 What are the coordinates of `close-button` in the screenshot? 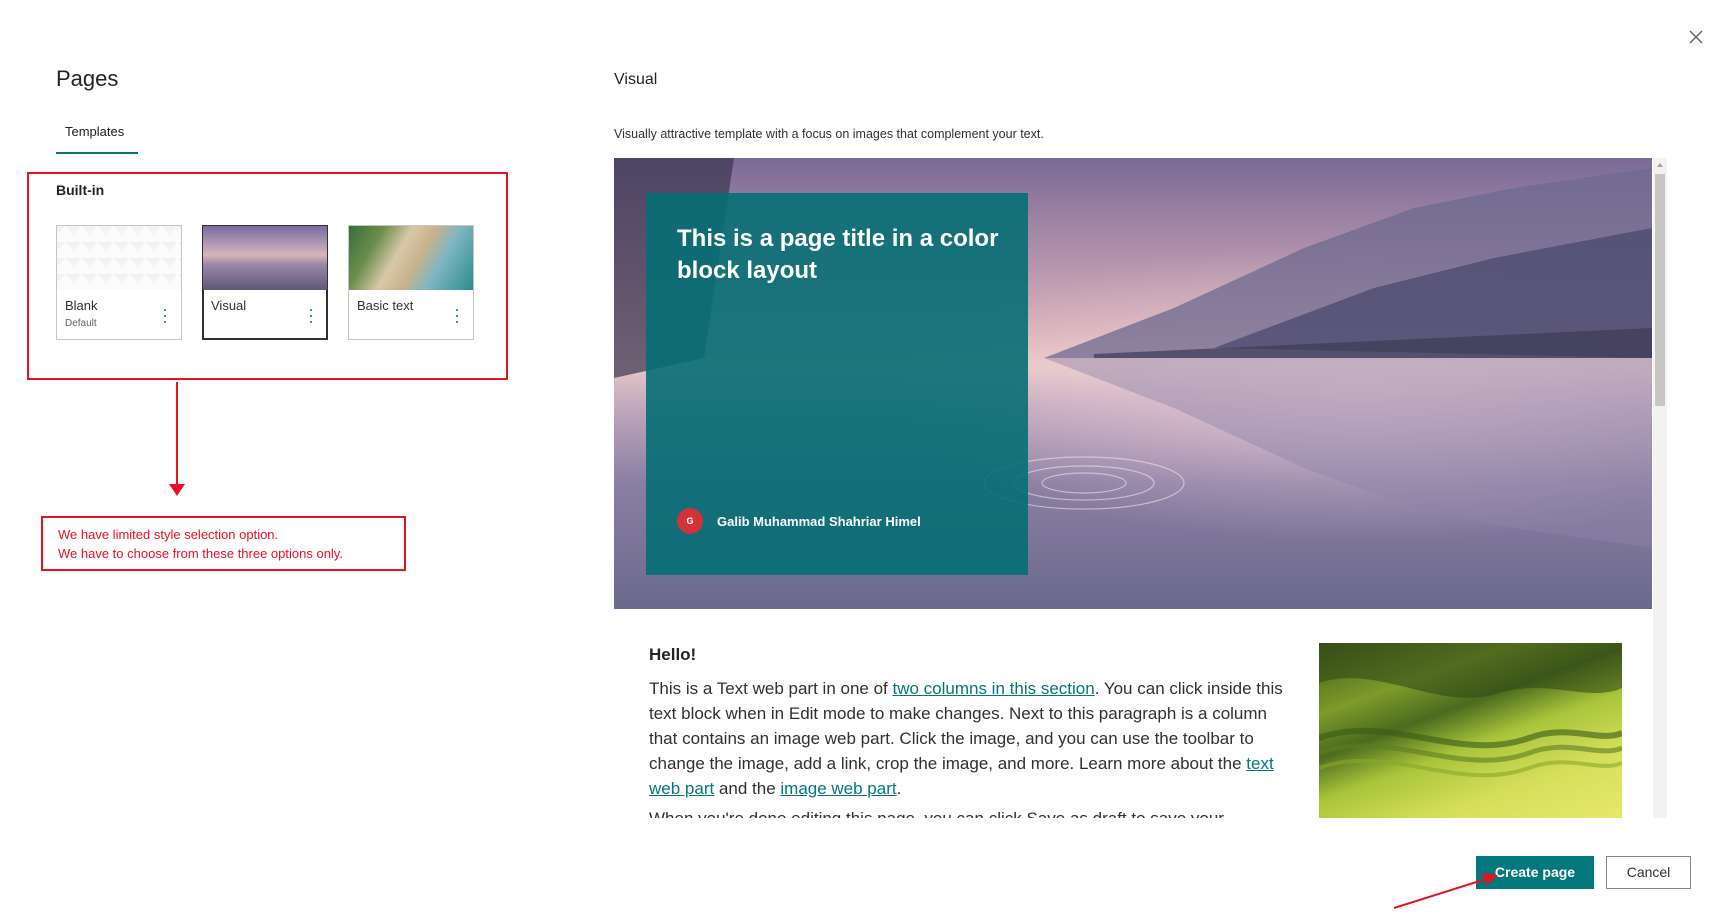 It's located at (1696, 37).